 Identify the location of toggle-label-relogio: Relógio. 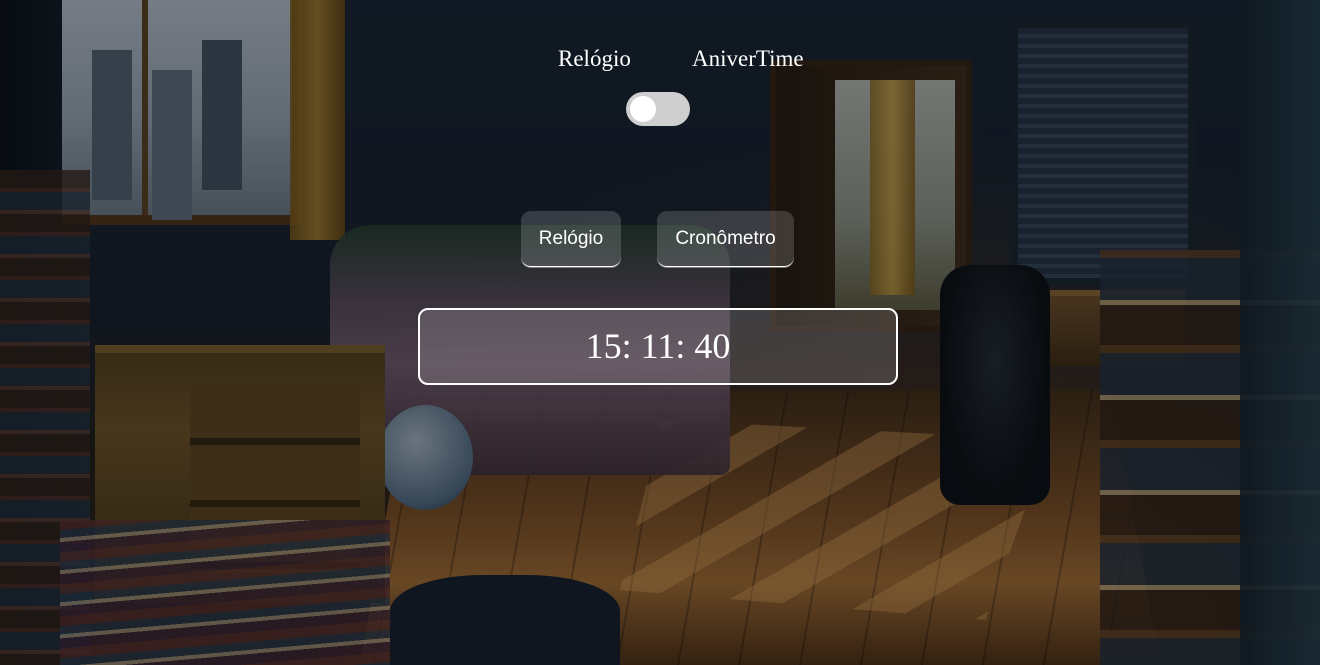
(594, 58).